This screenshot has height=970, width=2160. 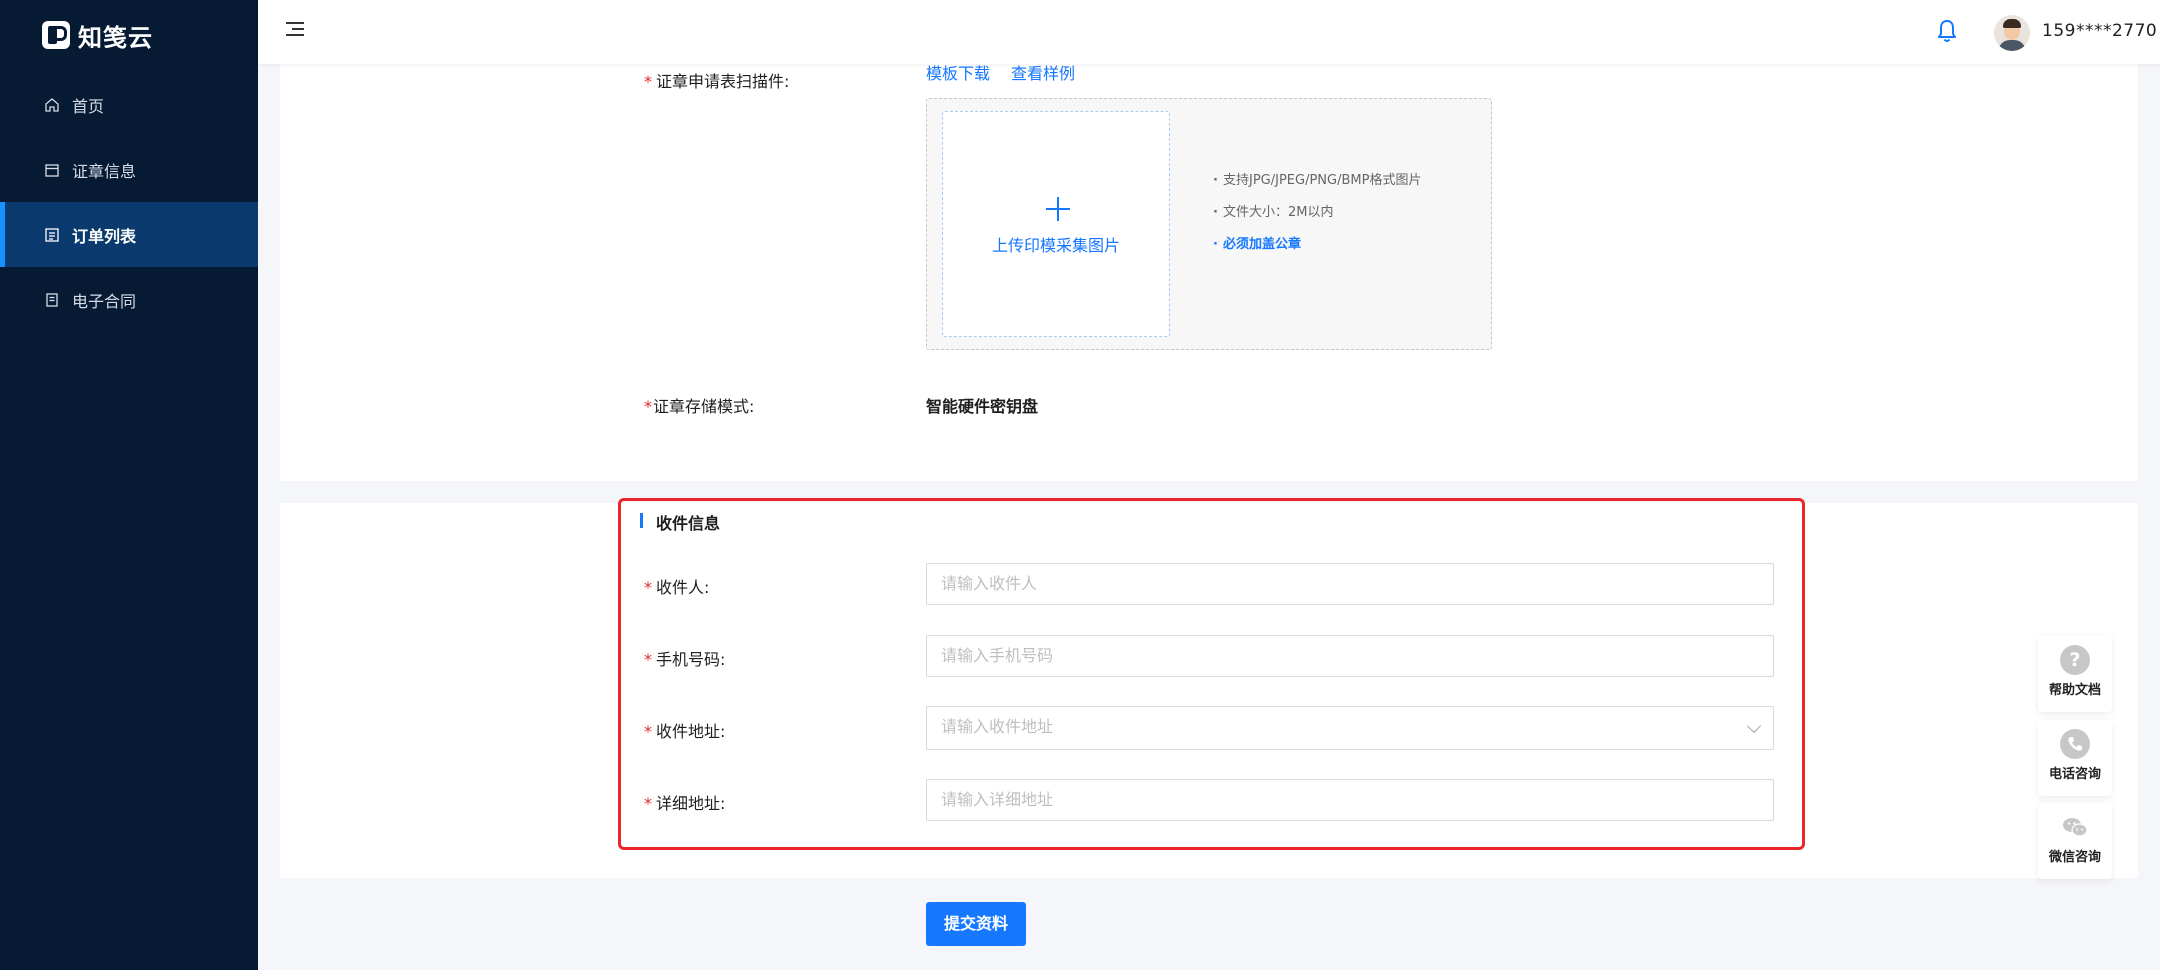 What do you see at coordinates (115, 37) in the screenshot?
I see `logo-text: 知笺云` at bounding box center [115, 37].